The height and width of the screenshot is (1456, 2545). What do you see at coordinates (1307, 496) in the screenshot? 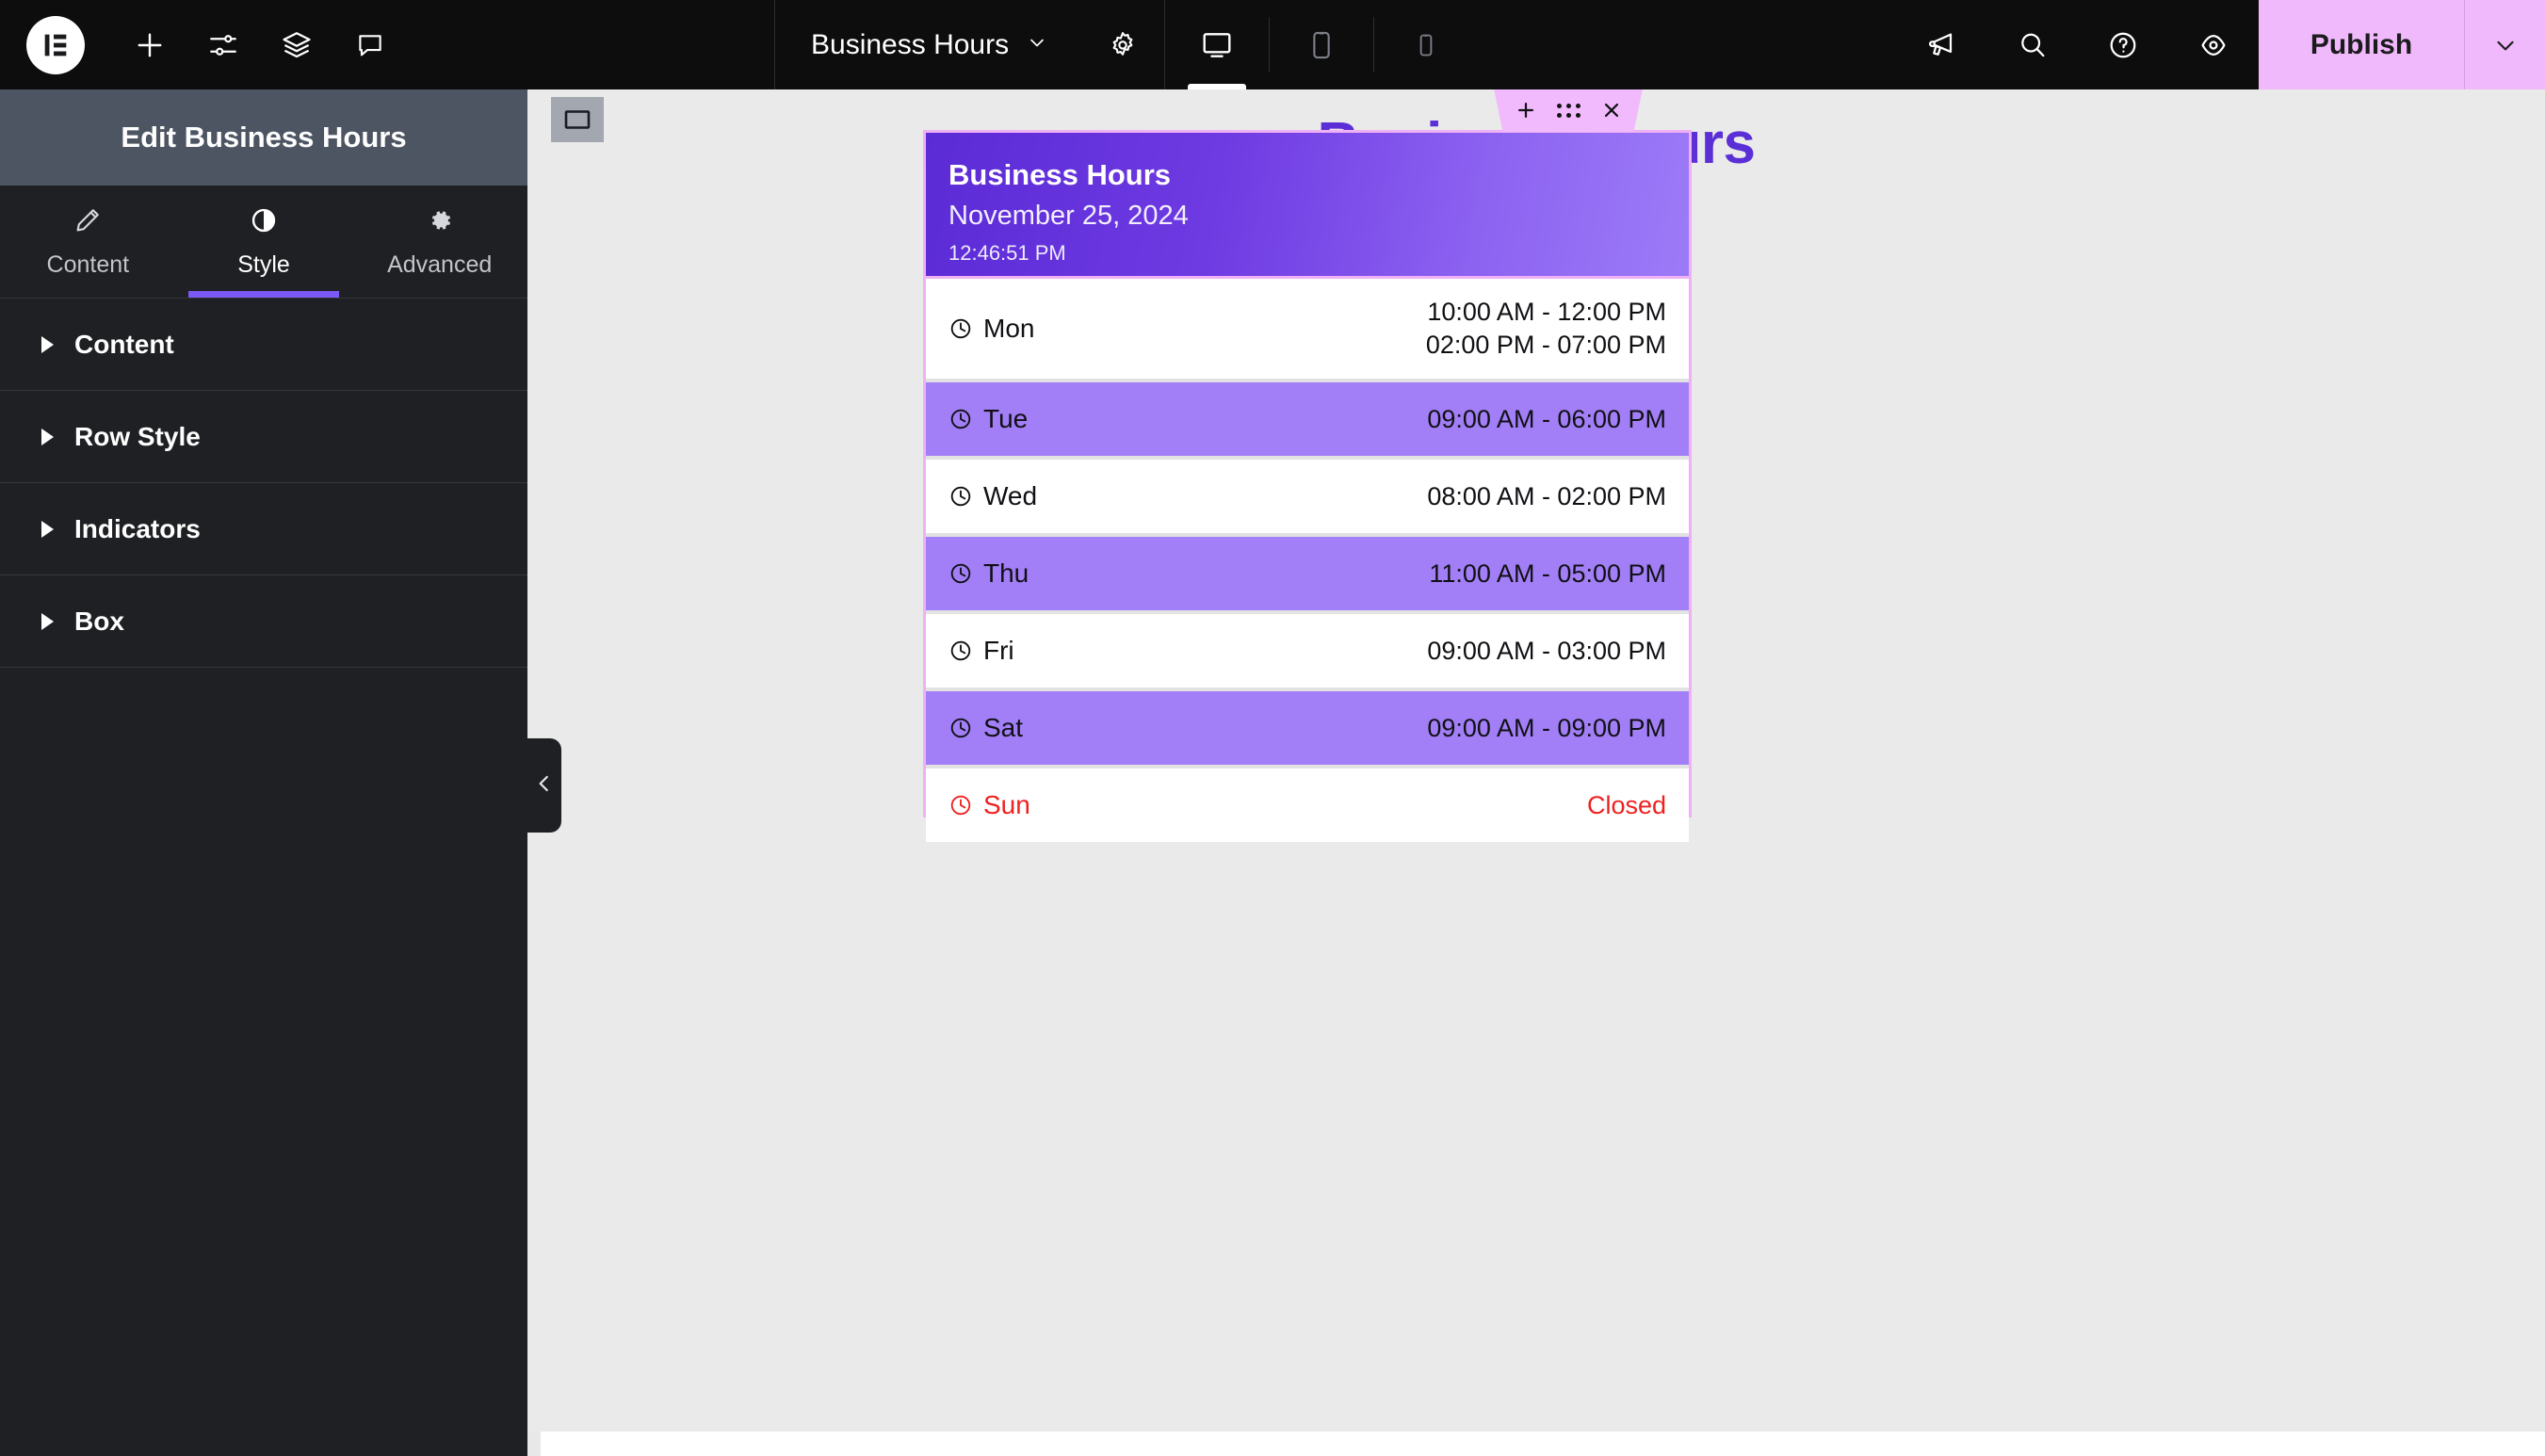
I see `table-row: Wed 08:00 AM - 02:00 PM` at bounding box center [1307, 496].